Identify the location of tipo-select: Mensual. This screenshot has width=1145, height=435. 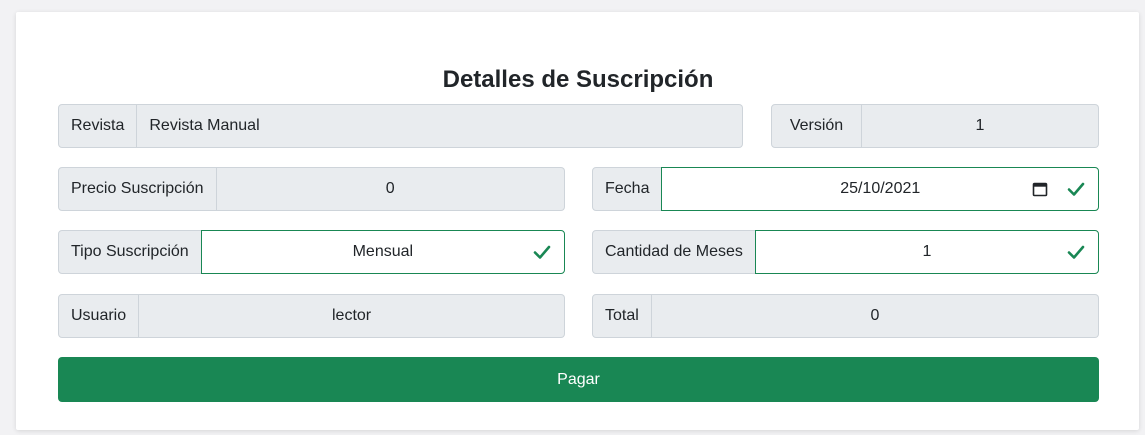
(382, 252).